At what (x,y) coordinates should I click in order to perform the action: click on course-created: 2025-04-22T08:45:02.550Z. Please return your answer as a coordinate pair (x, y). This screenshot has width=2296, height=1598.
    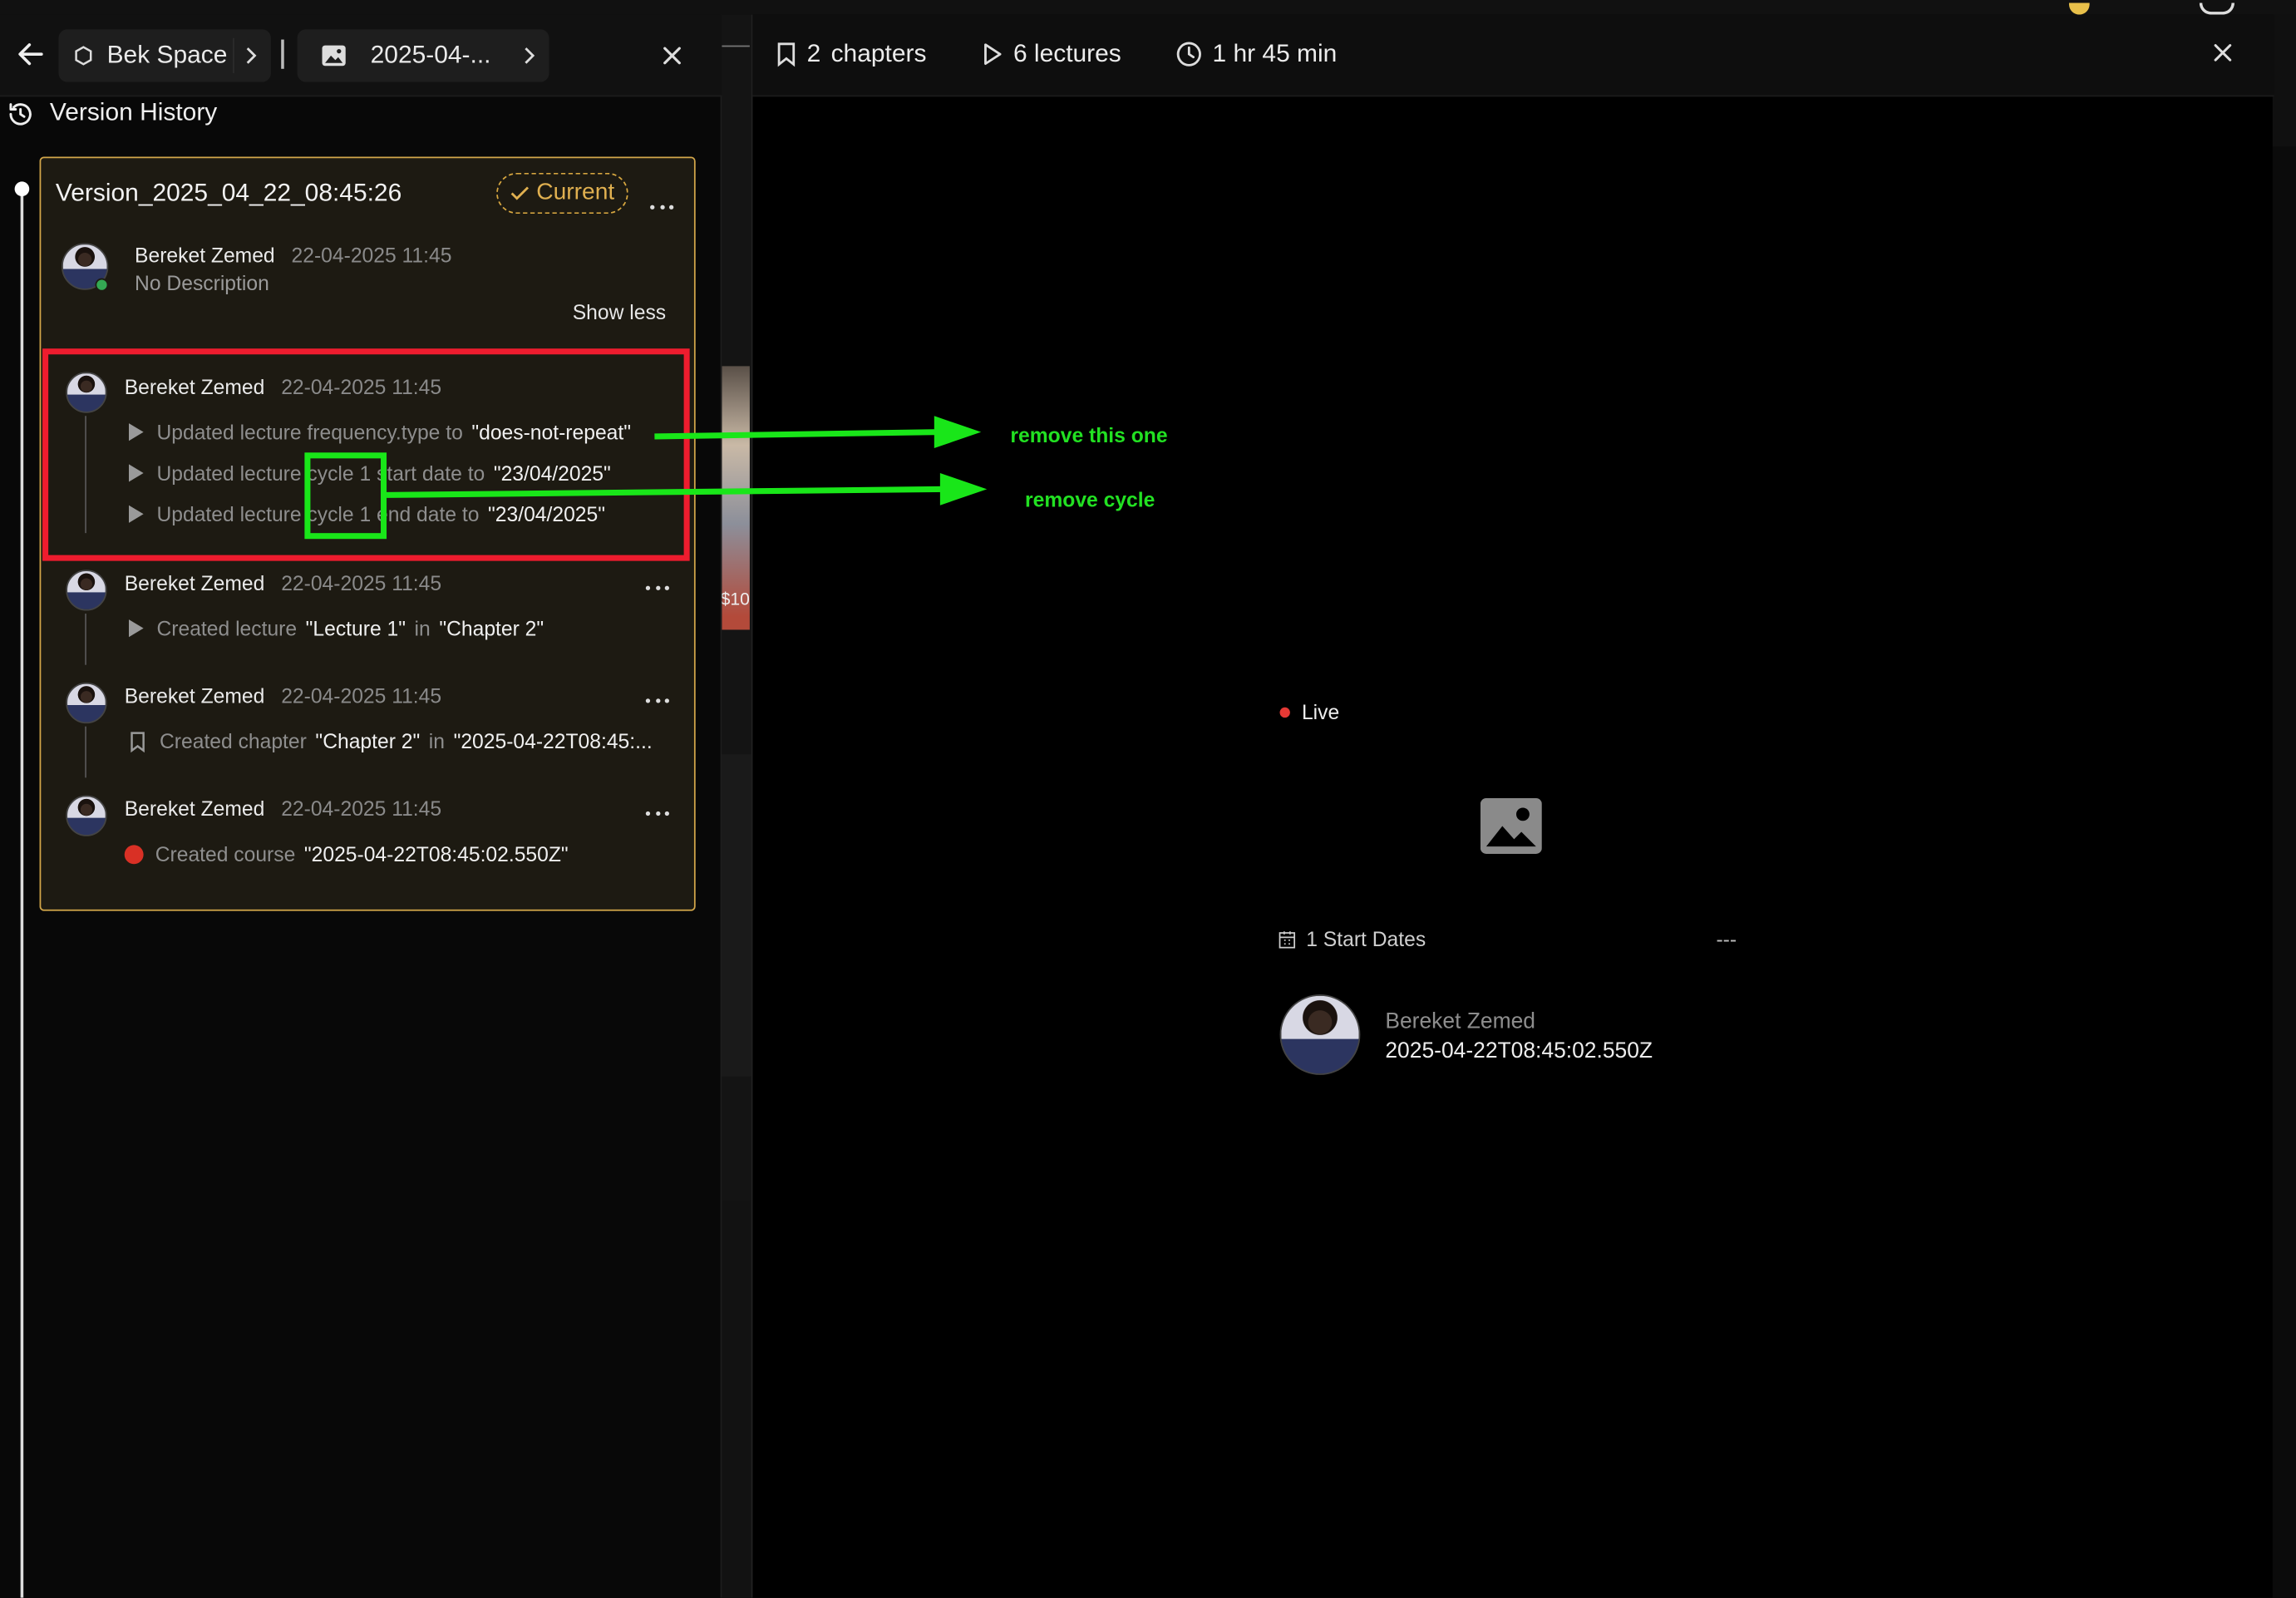
    Looking at the image, I should click on (1519, 1050).